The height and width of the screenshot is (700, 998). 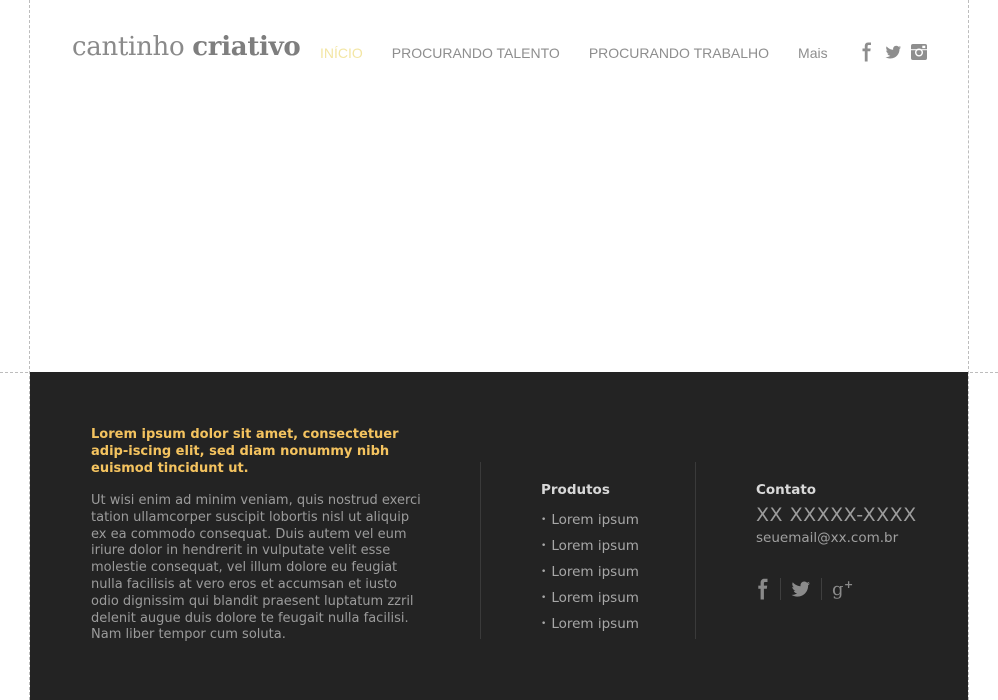 What do you see at coordinates (919, 52) in the screenshot?
I see `instagram-icon` at bounding box center [919, 52].